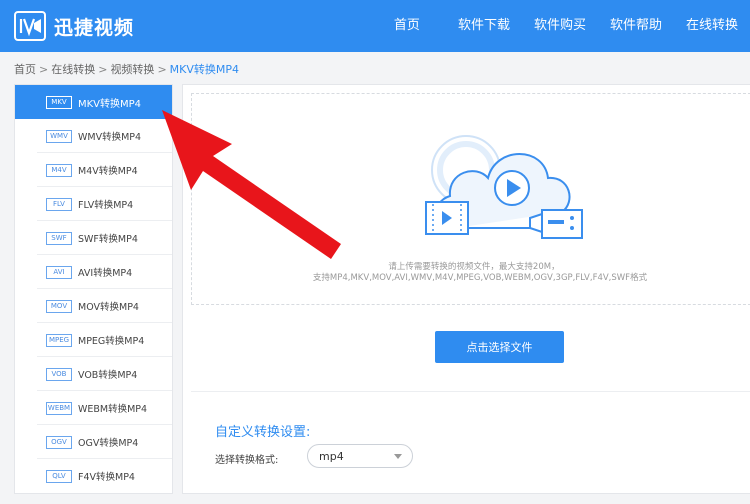 The height and width of the screenshot is (504, 750). What do you see at coordinates (108, 307) in the screenshot?
I see `sidebar-item-label: MOV转换MP4` at bounding box center [108, 307].